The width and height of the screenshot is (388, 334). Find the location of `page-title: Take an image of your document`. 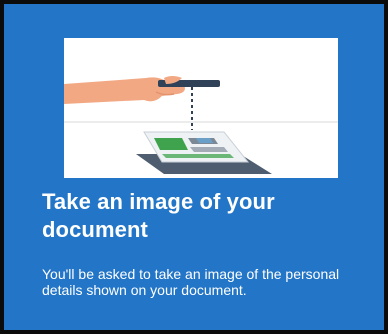

page-title: Take an image of your document is located at coordinates (158, 215).